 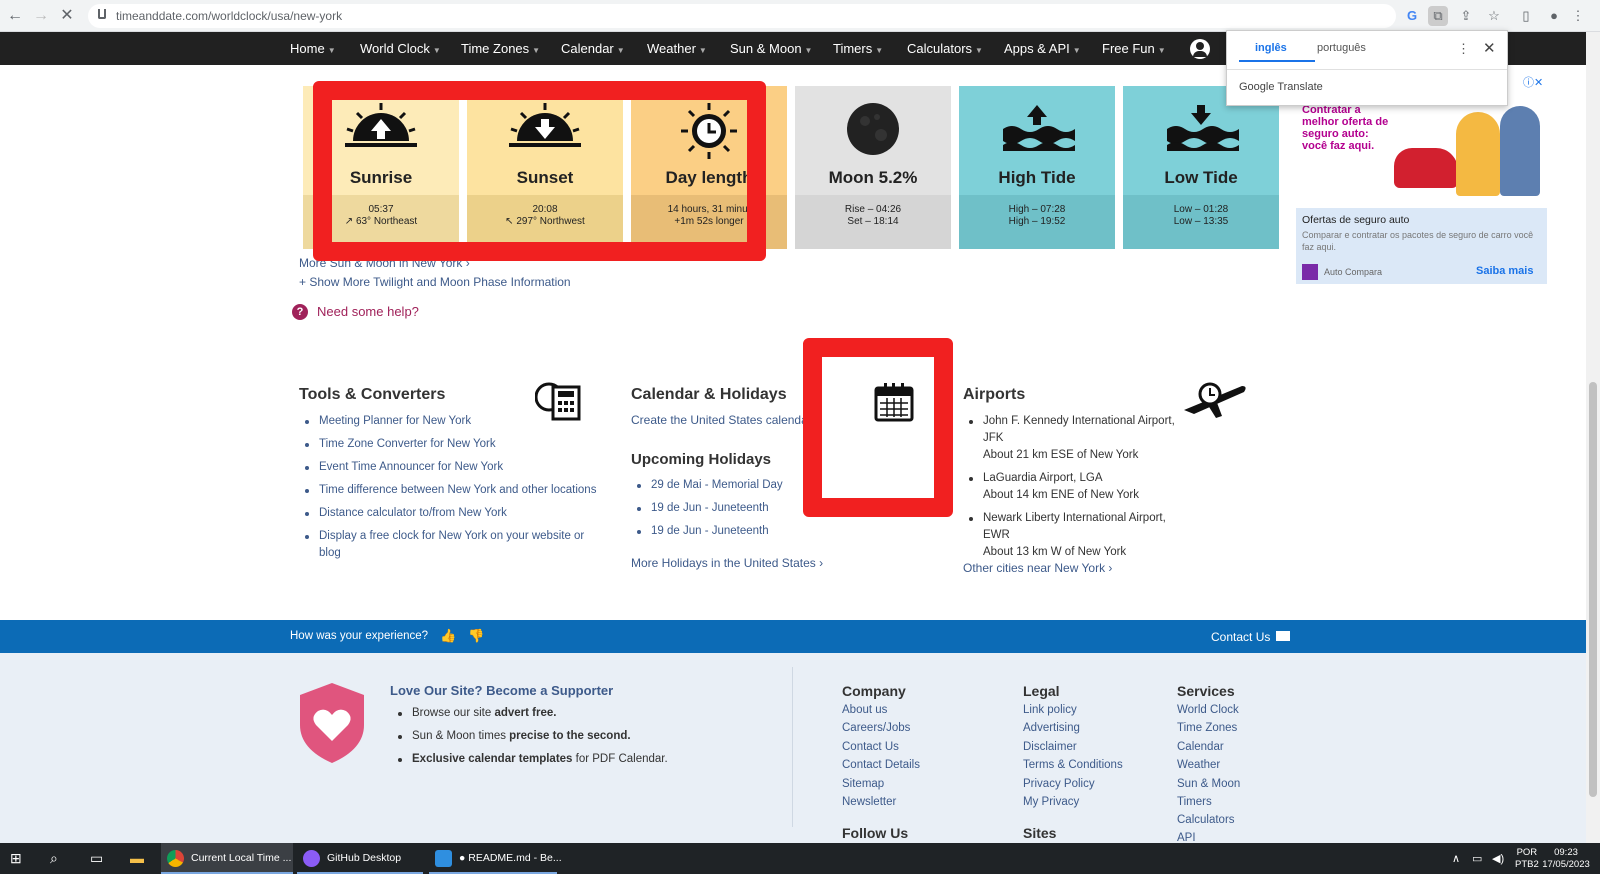 What do you see at coordinates (731, 485) in the screenshot?
I see `list-item: 29 de Mai - Memorial Day` at bounding box center [731, 485].